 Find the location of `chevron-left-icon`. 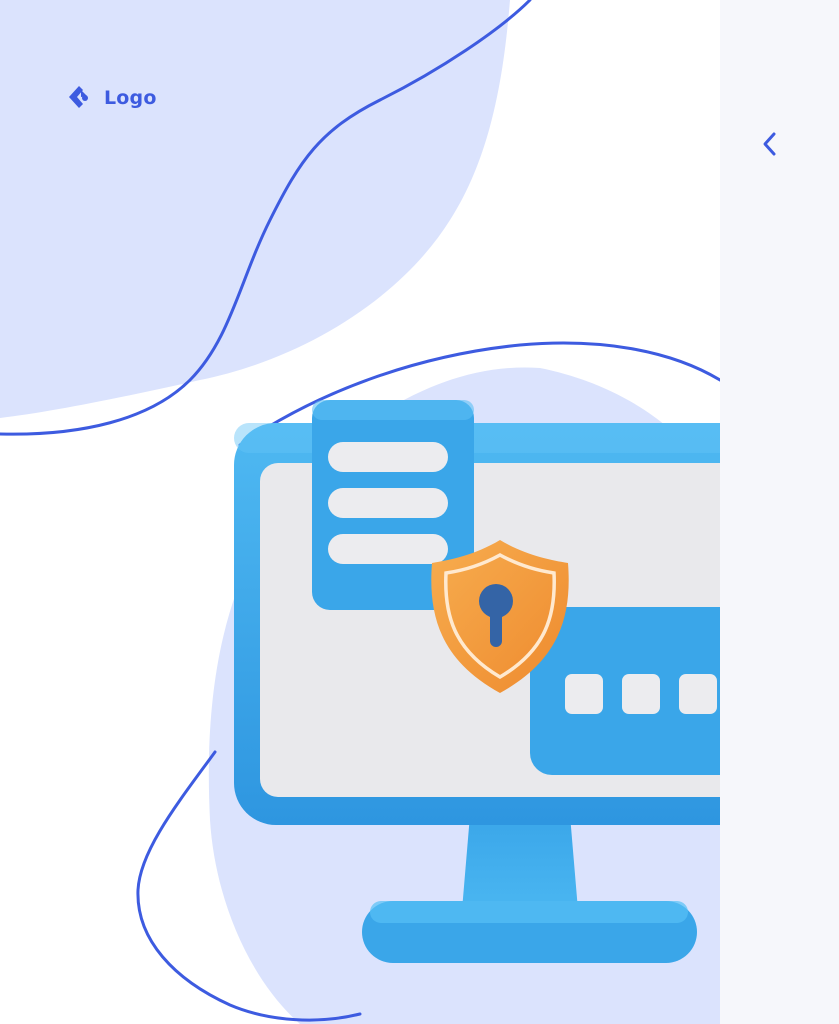

chevron-left-icon is located at coordinates (769, 144).